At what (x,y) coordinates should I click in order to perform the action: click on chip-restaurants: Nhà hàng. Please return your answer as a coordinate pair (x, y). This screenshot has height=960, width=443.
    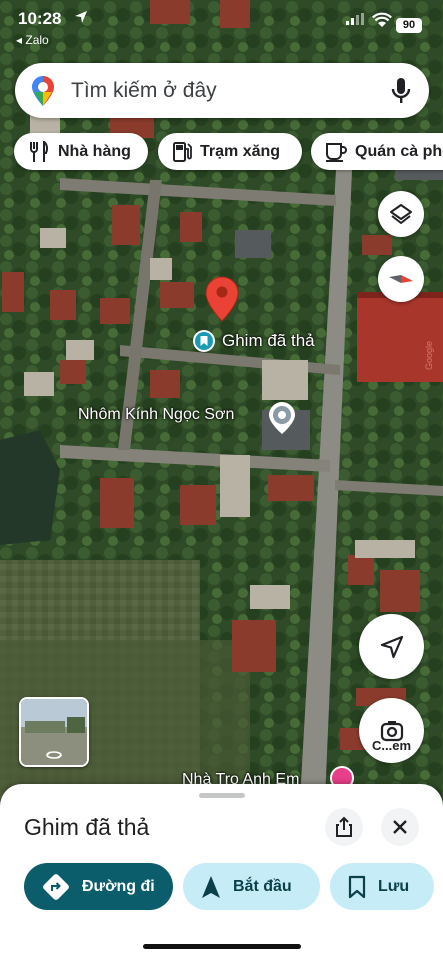
    Looking at the image, I should click on (81, 151).